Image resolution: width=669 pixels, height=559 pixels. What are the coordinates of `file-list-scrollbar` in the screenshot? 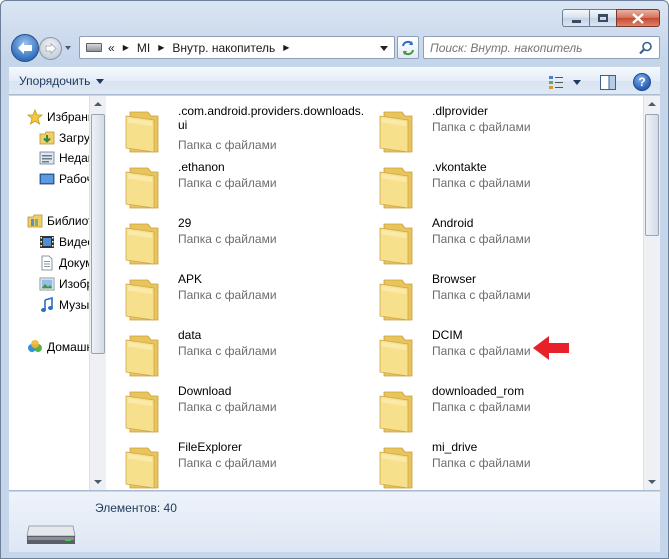 It's located at (651, 293).